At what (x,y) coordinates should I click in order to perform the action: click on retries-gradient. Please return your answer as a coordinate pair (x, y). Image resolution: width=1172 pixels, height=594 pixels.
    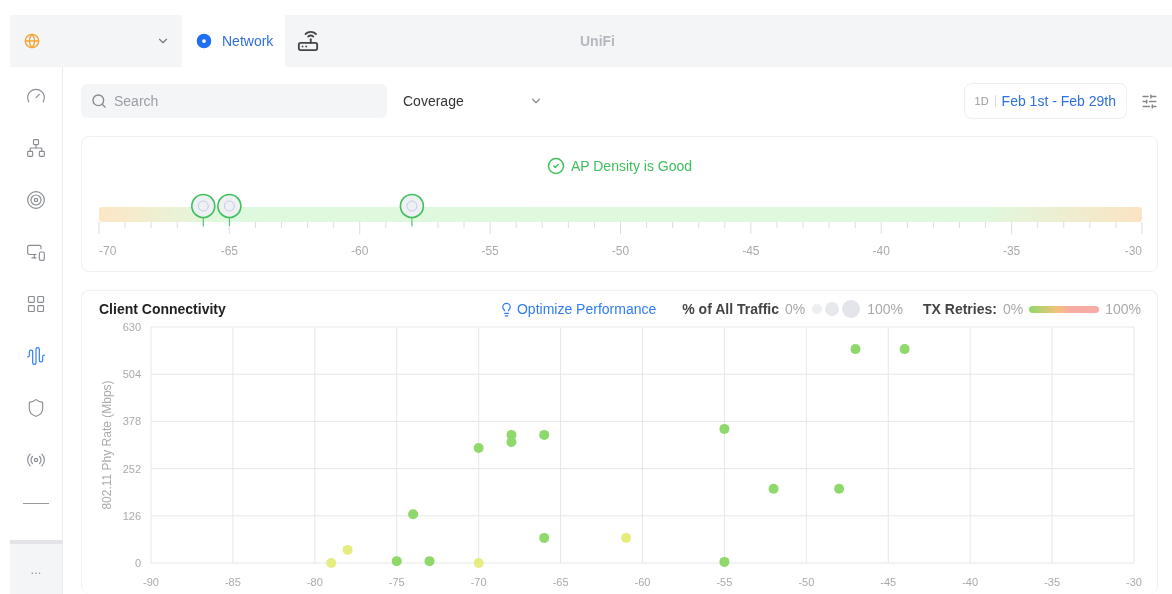
    Looking at the image, I should click on (1064, 309).